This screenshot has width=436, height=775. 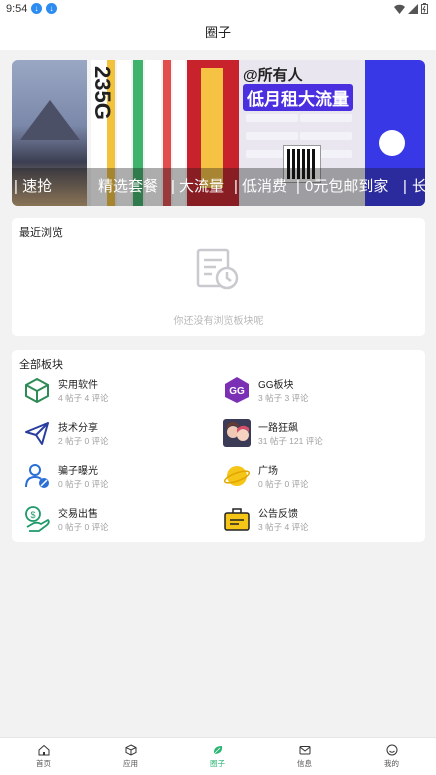 What do you see at coordinates (347, 186) in the screenshot?
I see `ticker-segment: 0元包邮到家` at bounding box center [347, 186].